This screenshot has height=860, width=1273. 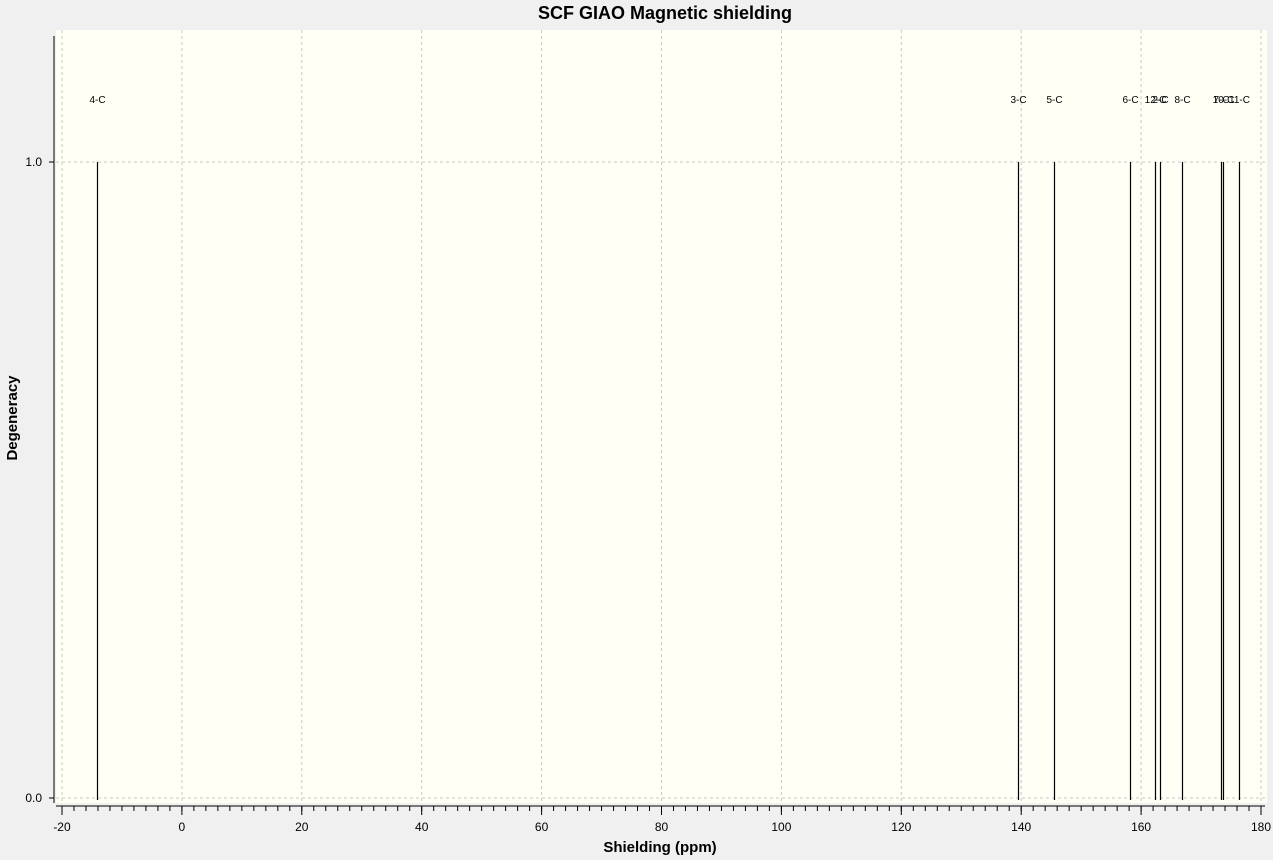 I want to click on y-tick-label: 0.0, so click(x=33, y=798).